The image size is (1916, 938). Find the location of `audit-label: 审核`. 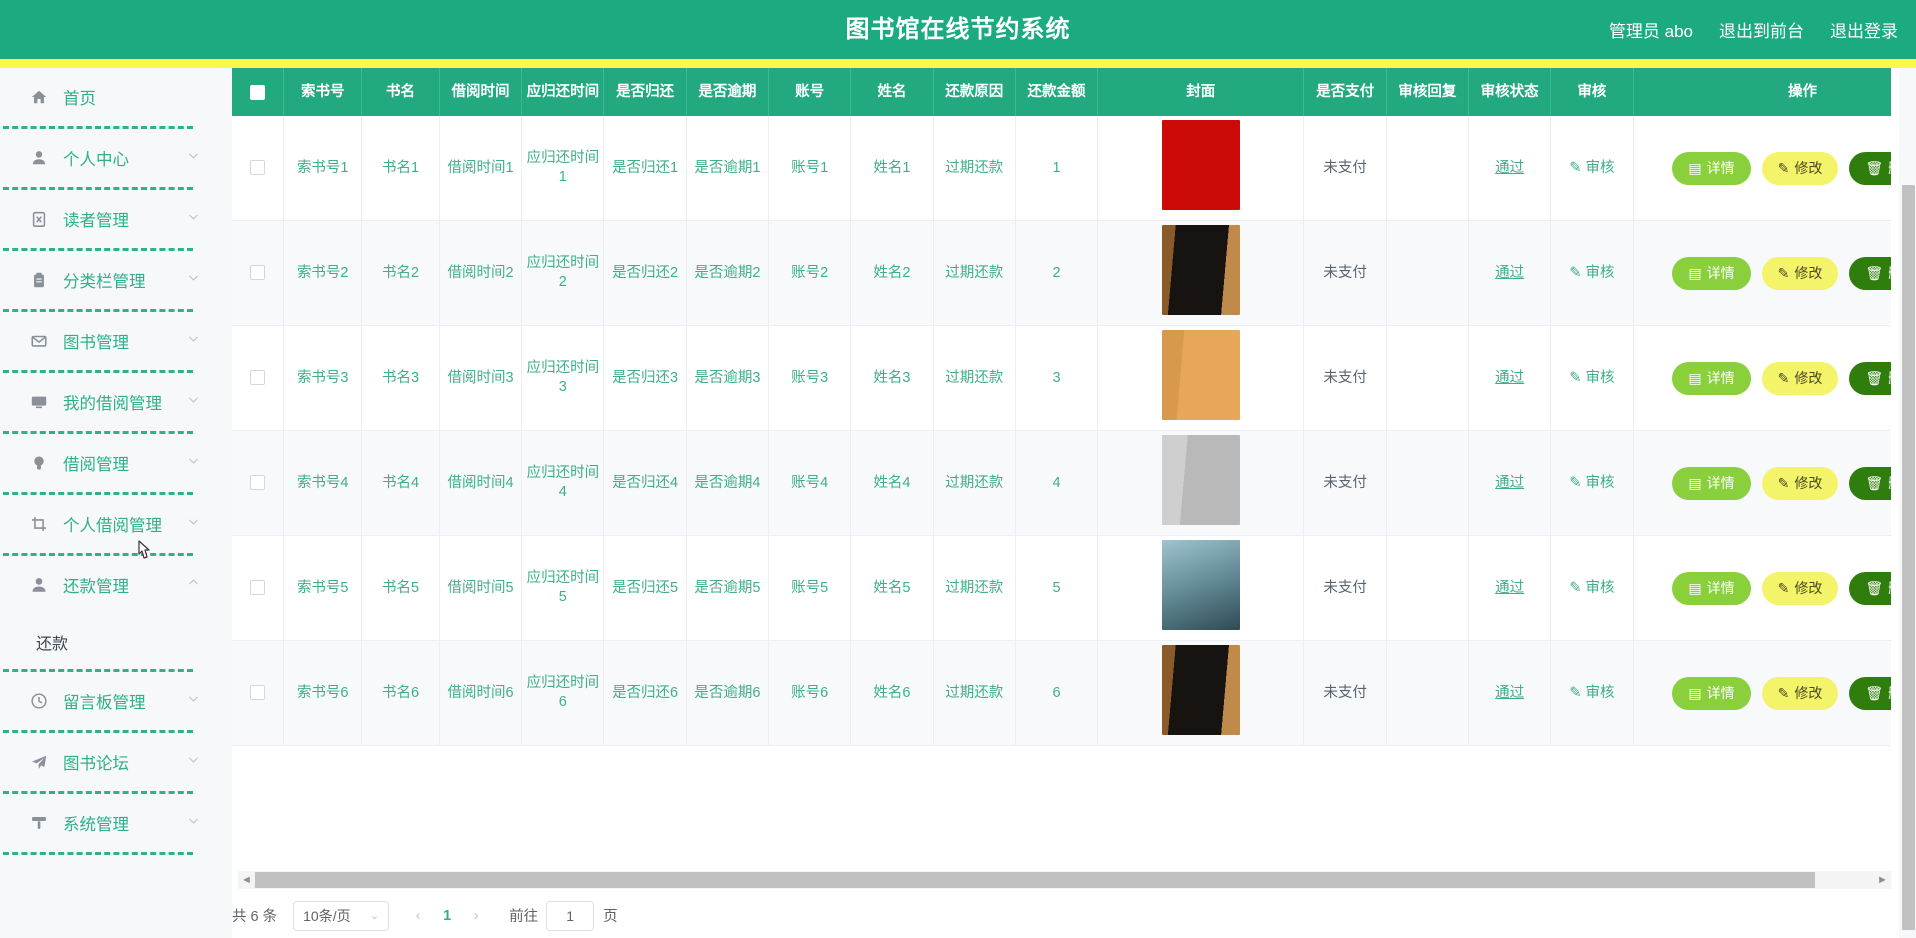

audit-label: 审核 is located at coordinates (1600, 587).